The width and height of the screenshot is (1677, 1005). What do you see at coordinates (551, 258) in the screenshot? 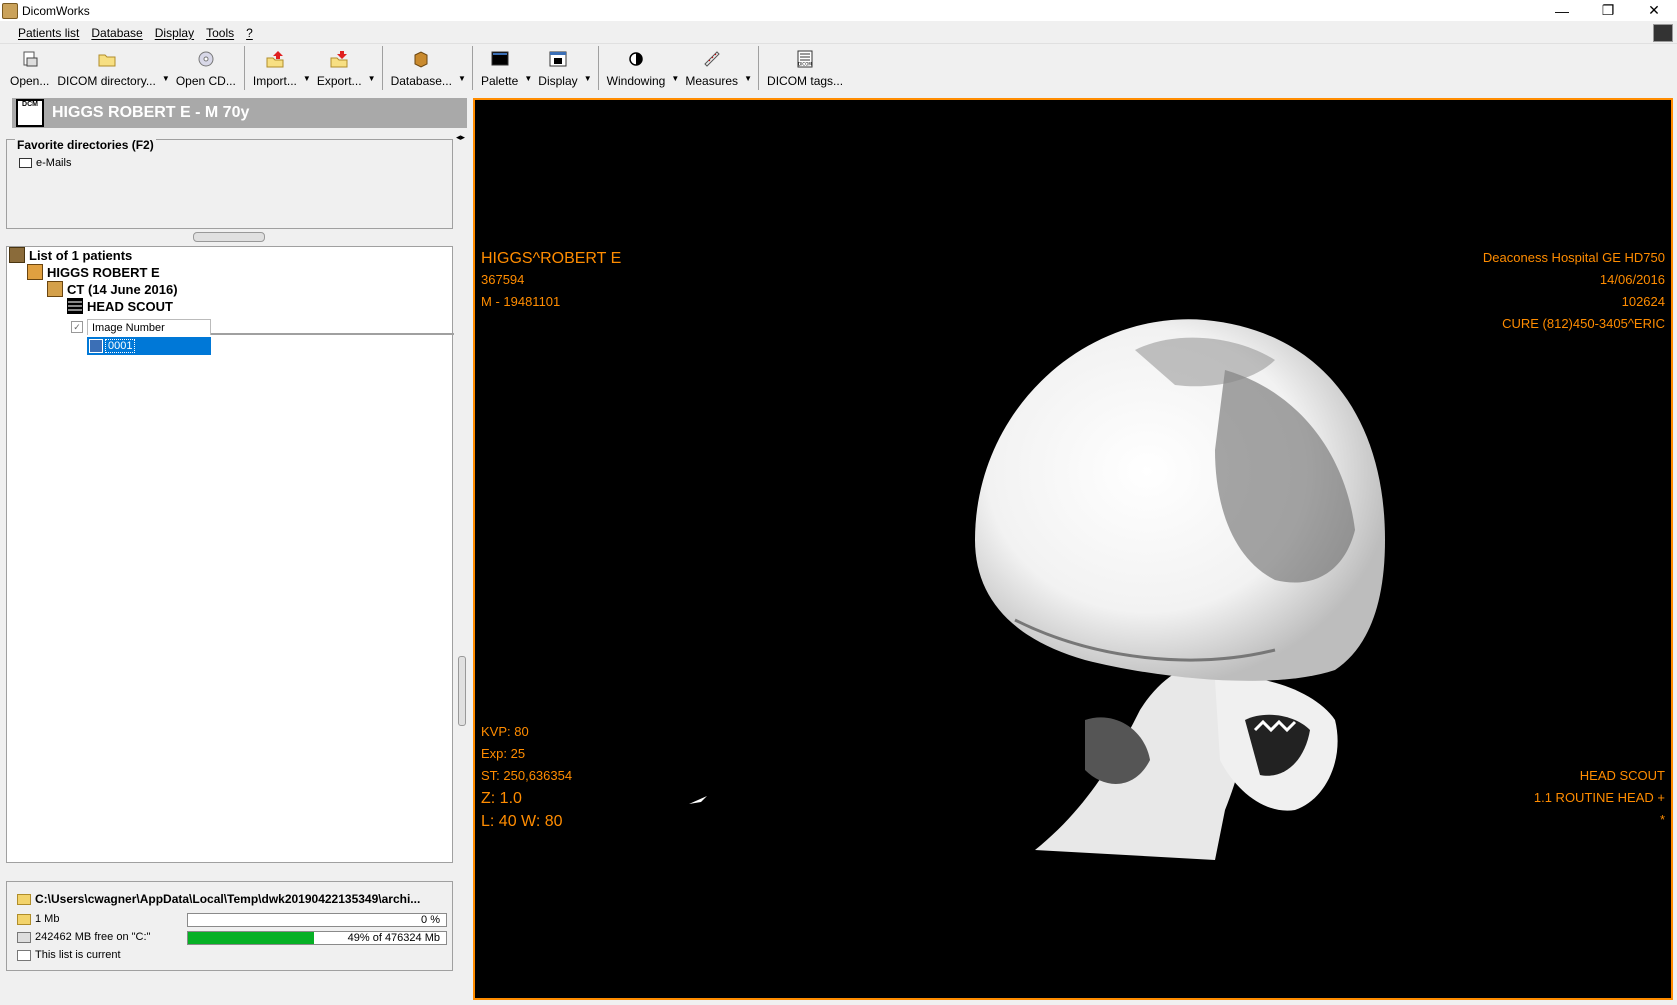
I see `overlay-patient-name: HIGGS^ROBERT E` at bounding box center [551, 258].